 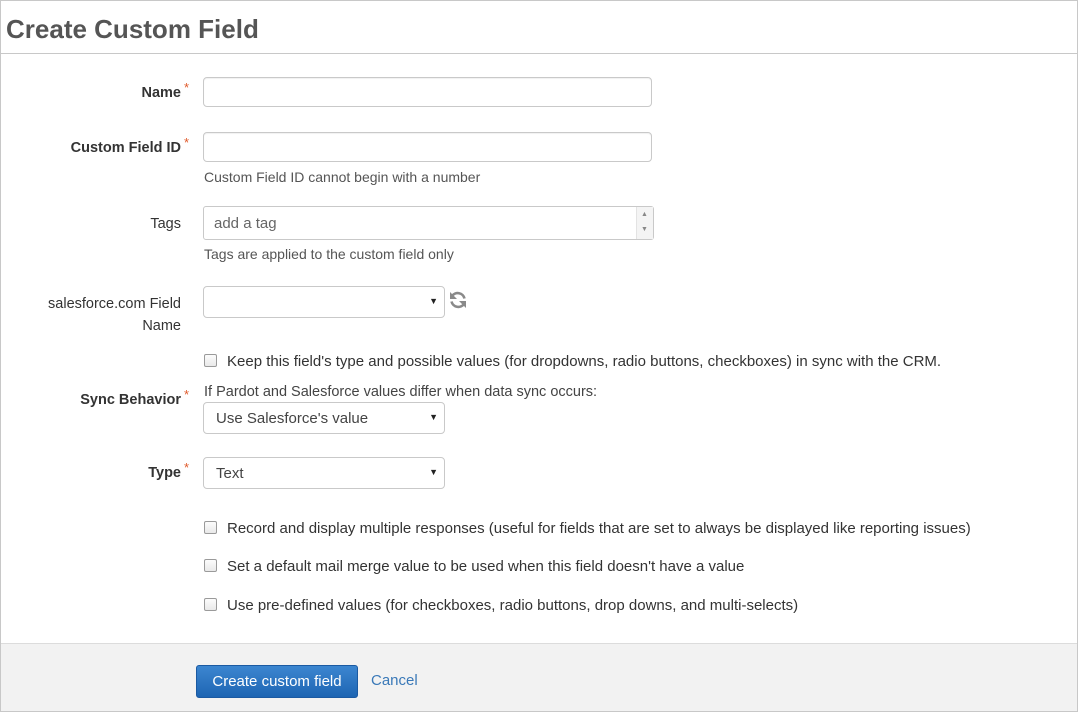 What do you see at coordinates (230, 473) in the screenshot?
I see `type-value: Text` at bounding box center [230, 473].